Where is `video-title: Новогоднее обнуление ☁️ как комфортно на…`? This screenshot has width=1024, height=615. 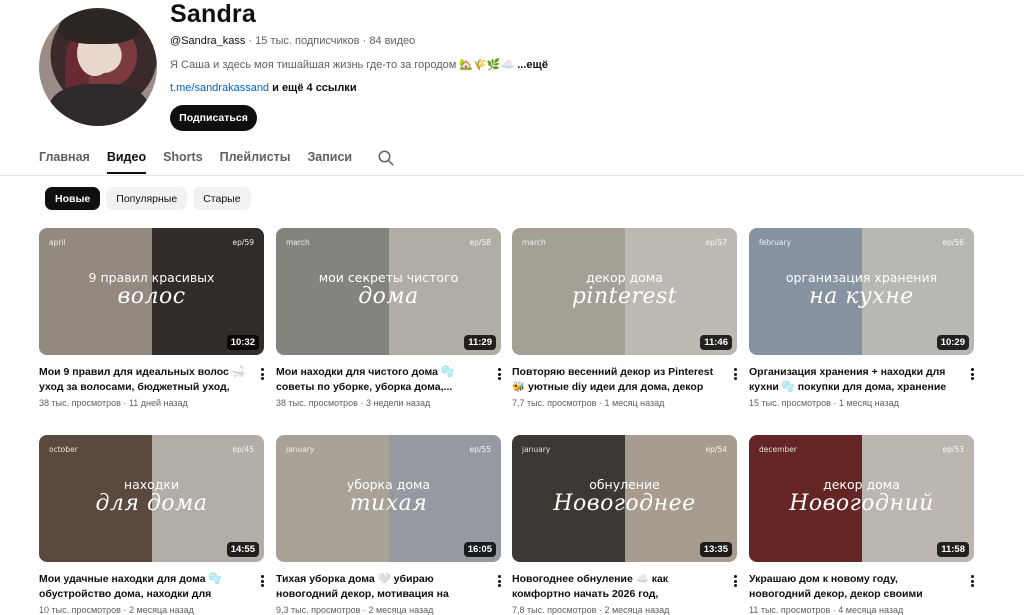
video-title: Новогоднее обнуление ☁️ как комфортно на… is located at coordinates (615, 587).